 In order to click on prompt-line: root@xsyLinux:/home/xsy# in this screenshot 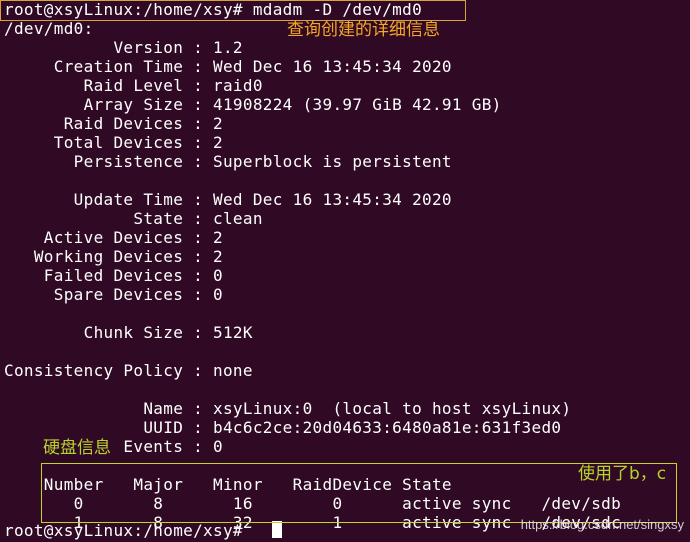, I will do `click(128, 530)`.